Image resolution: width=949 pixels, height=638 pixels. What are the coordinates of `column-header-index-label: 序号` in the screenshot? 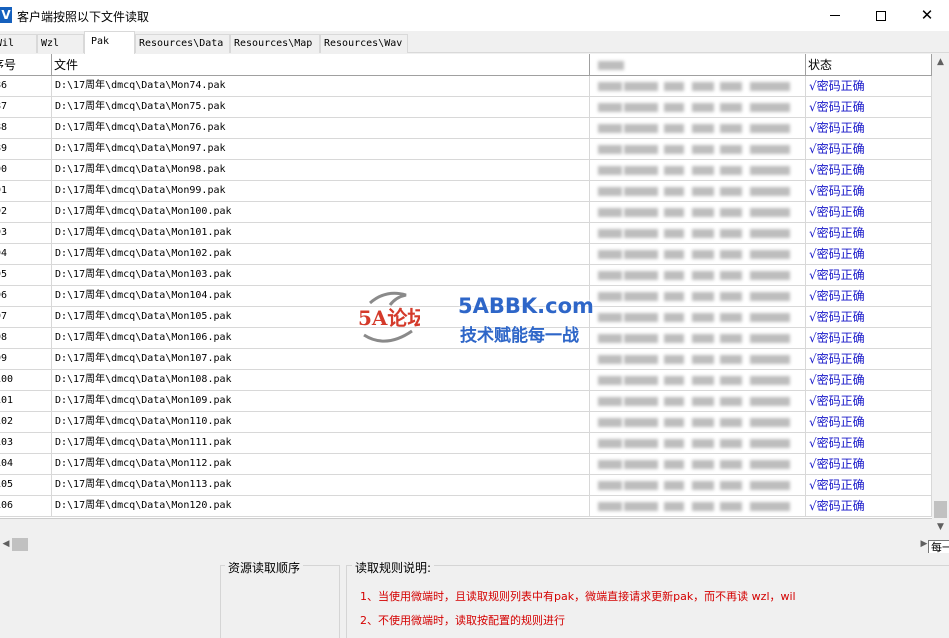 It's located at (8, 65).